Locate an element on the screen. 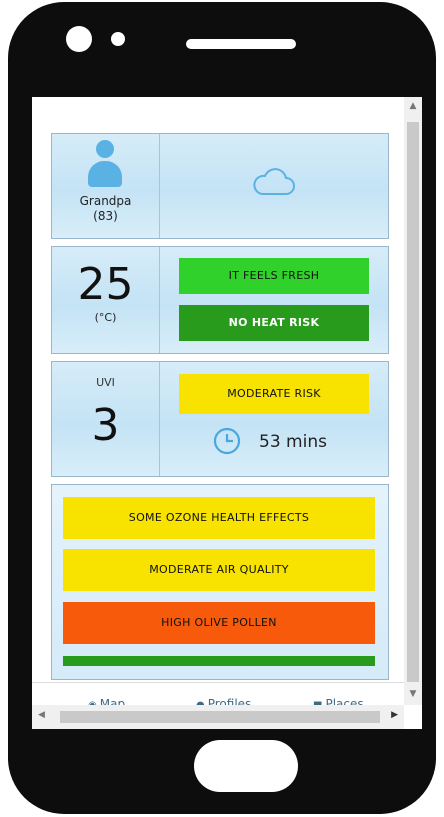 Image resolution: width=444 pixels, height=817 pixels. heat-risk-badge: NO HEAT RISK is located at coordinates (274, 323).